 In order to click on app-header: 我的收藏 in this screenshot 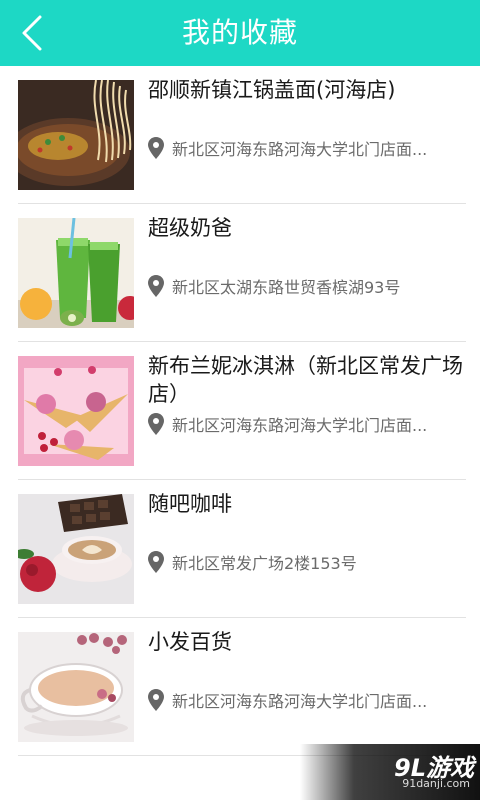, I will do `click(240, 33)`.